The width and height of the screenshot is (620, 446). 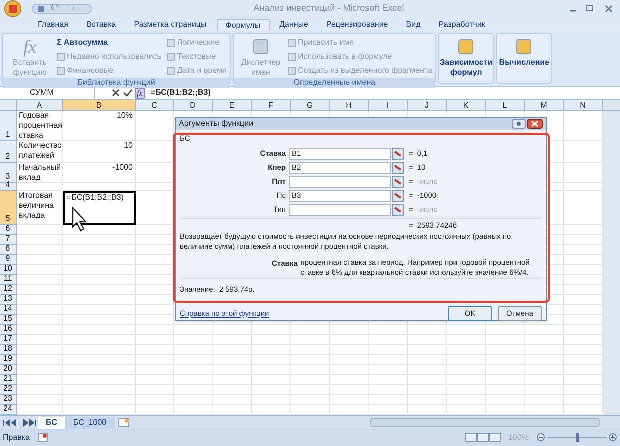 What do you see at coordinates (329, 9) in the screenshot?
I see `window-title: Анализ инвестиций - Microsoft Excel` at bounding box center [329, 9].